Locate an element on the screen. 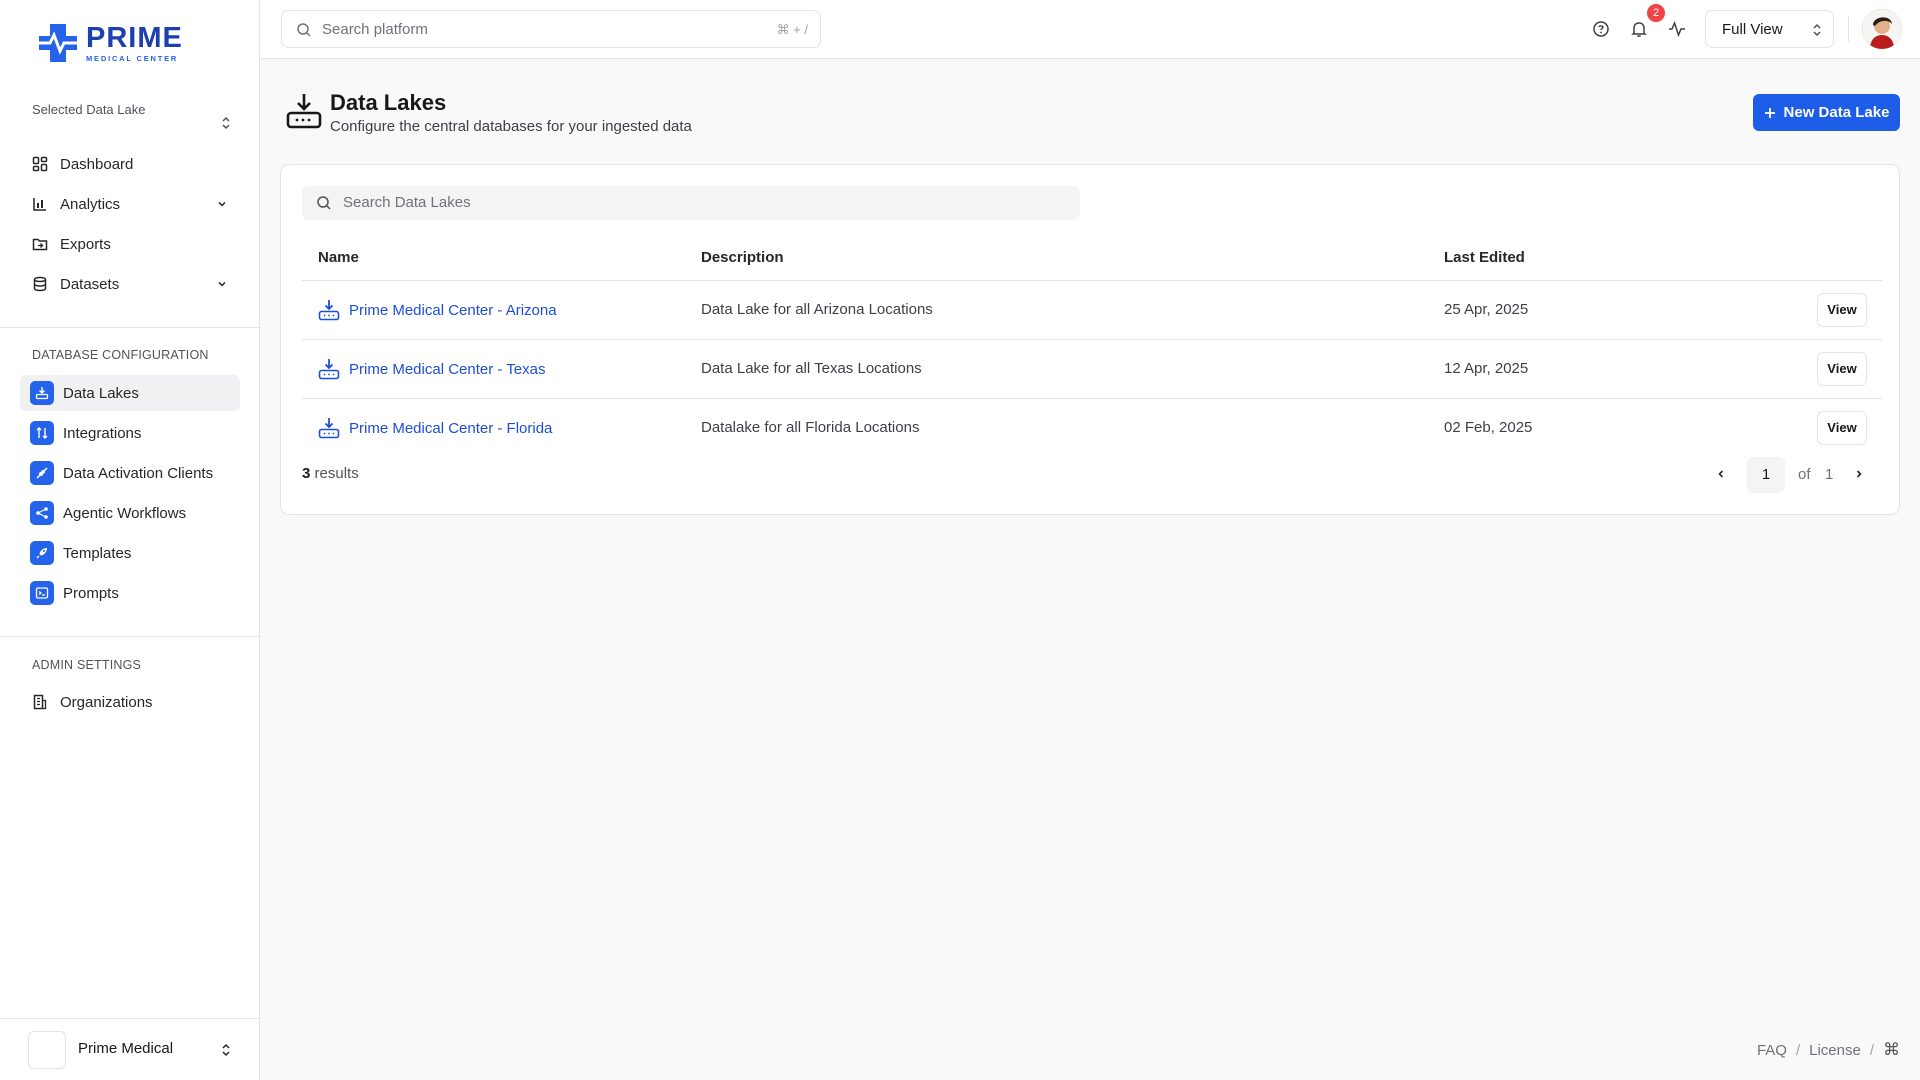 The height and width of the screenshot is (1080, 1920). pagination-prev-button is located at coordinates (1721, 474).